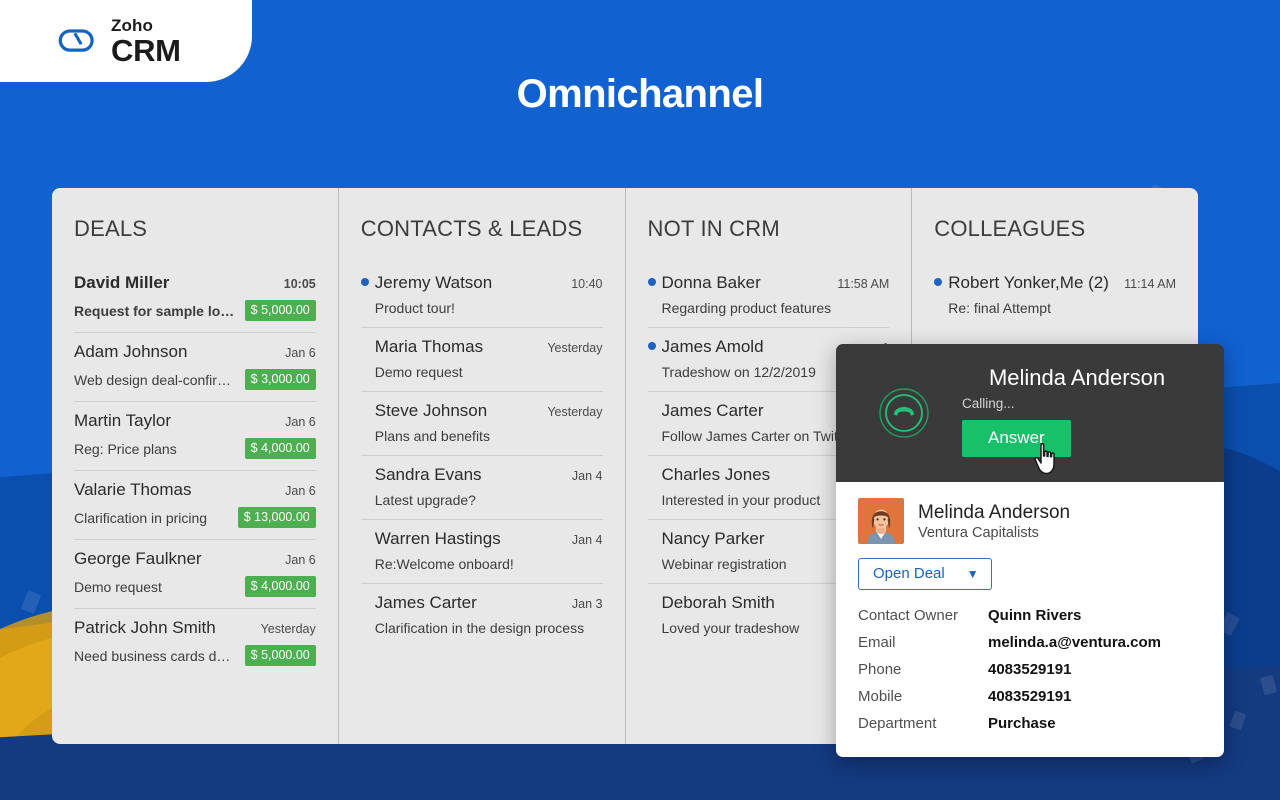  Describe the element at coordinates (414, 308) in the screenshot. I see `item-subject: Product tour!` at that location.